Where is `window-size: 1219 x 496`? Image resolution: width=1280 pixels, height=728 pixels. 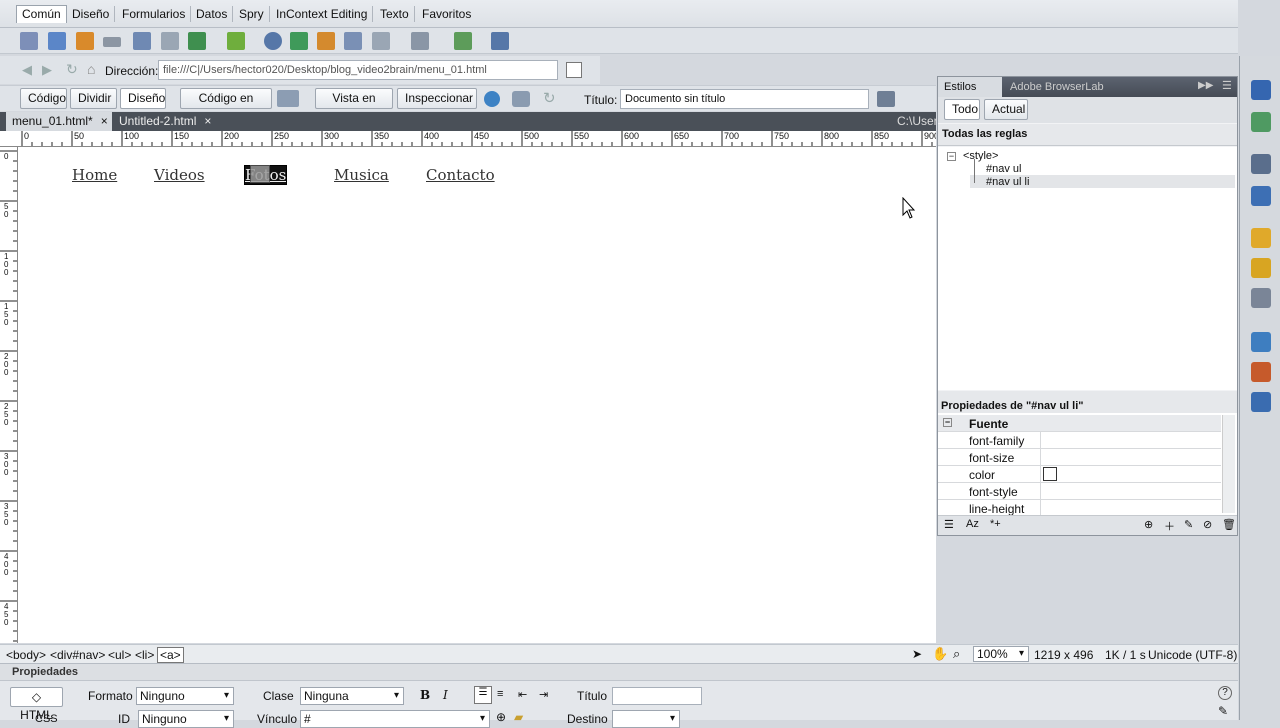 window-size: 1219 x 496 is located at coordinates (1063, 655).